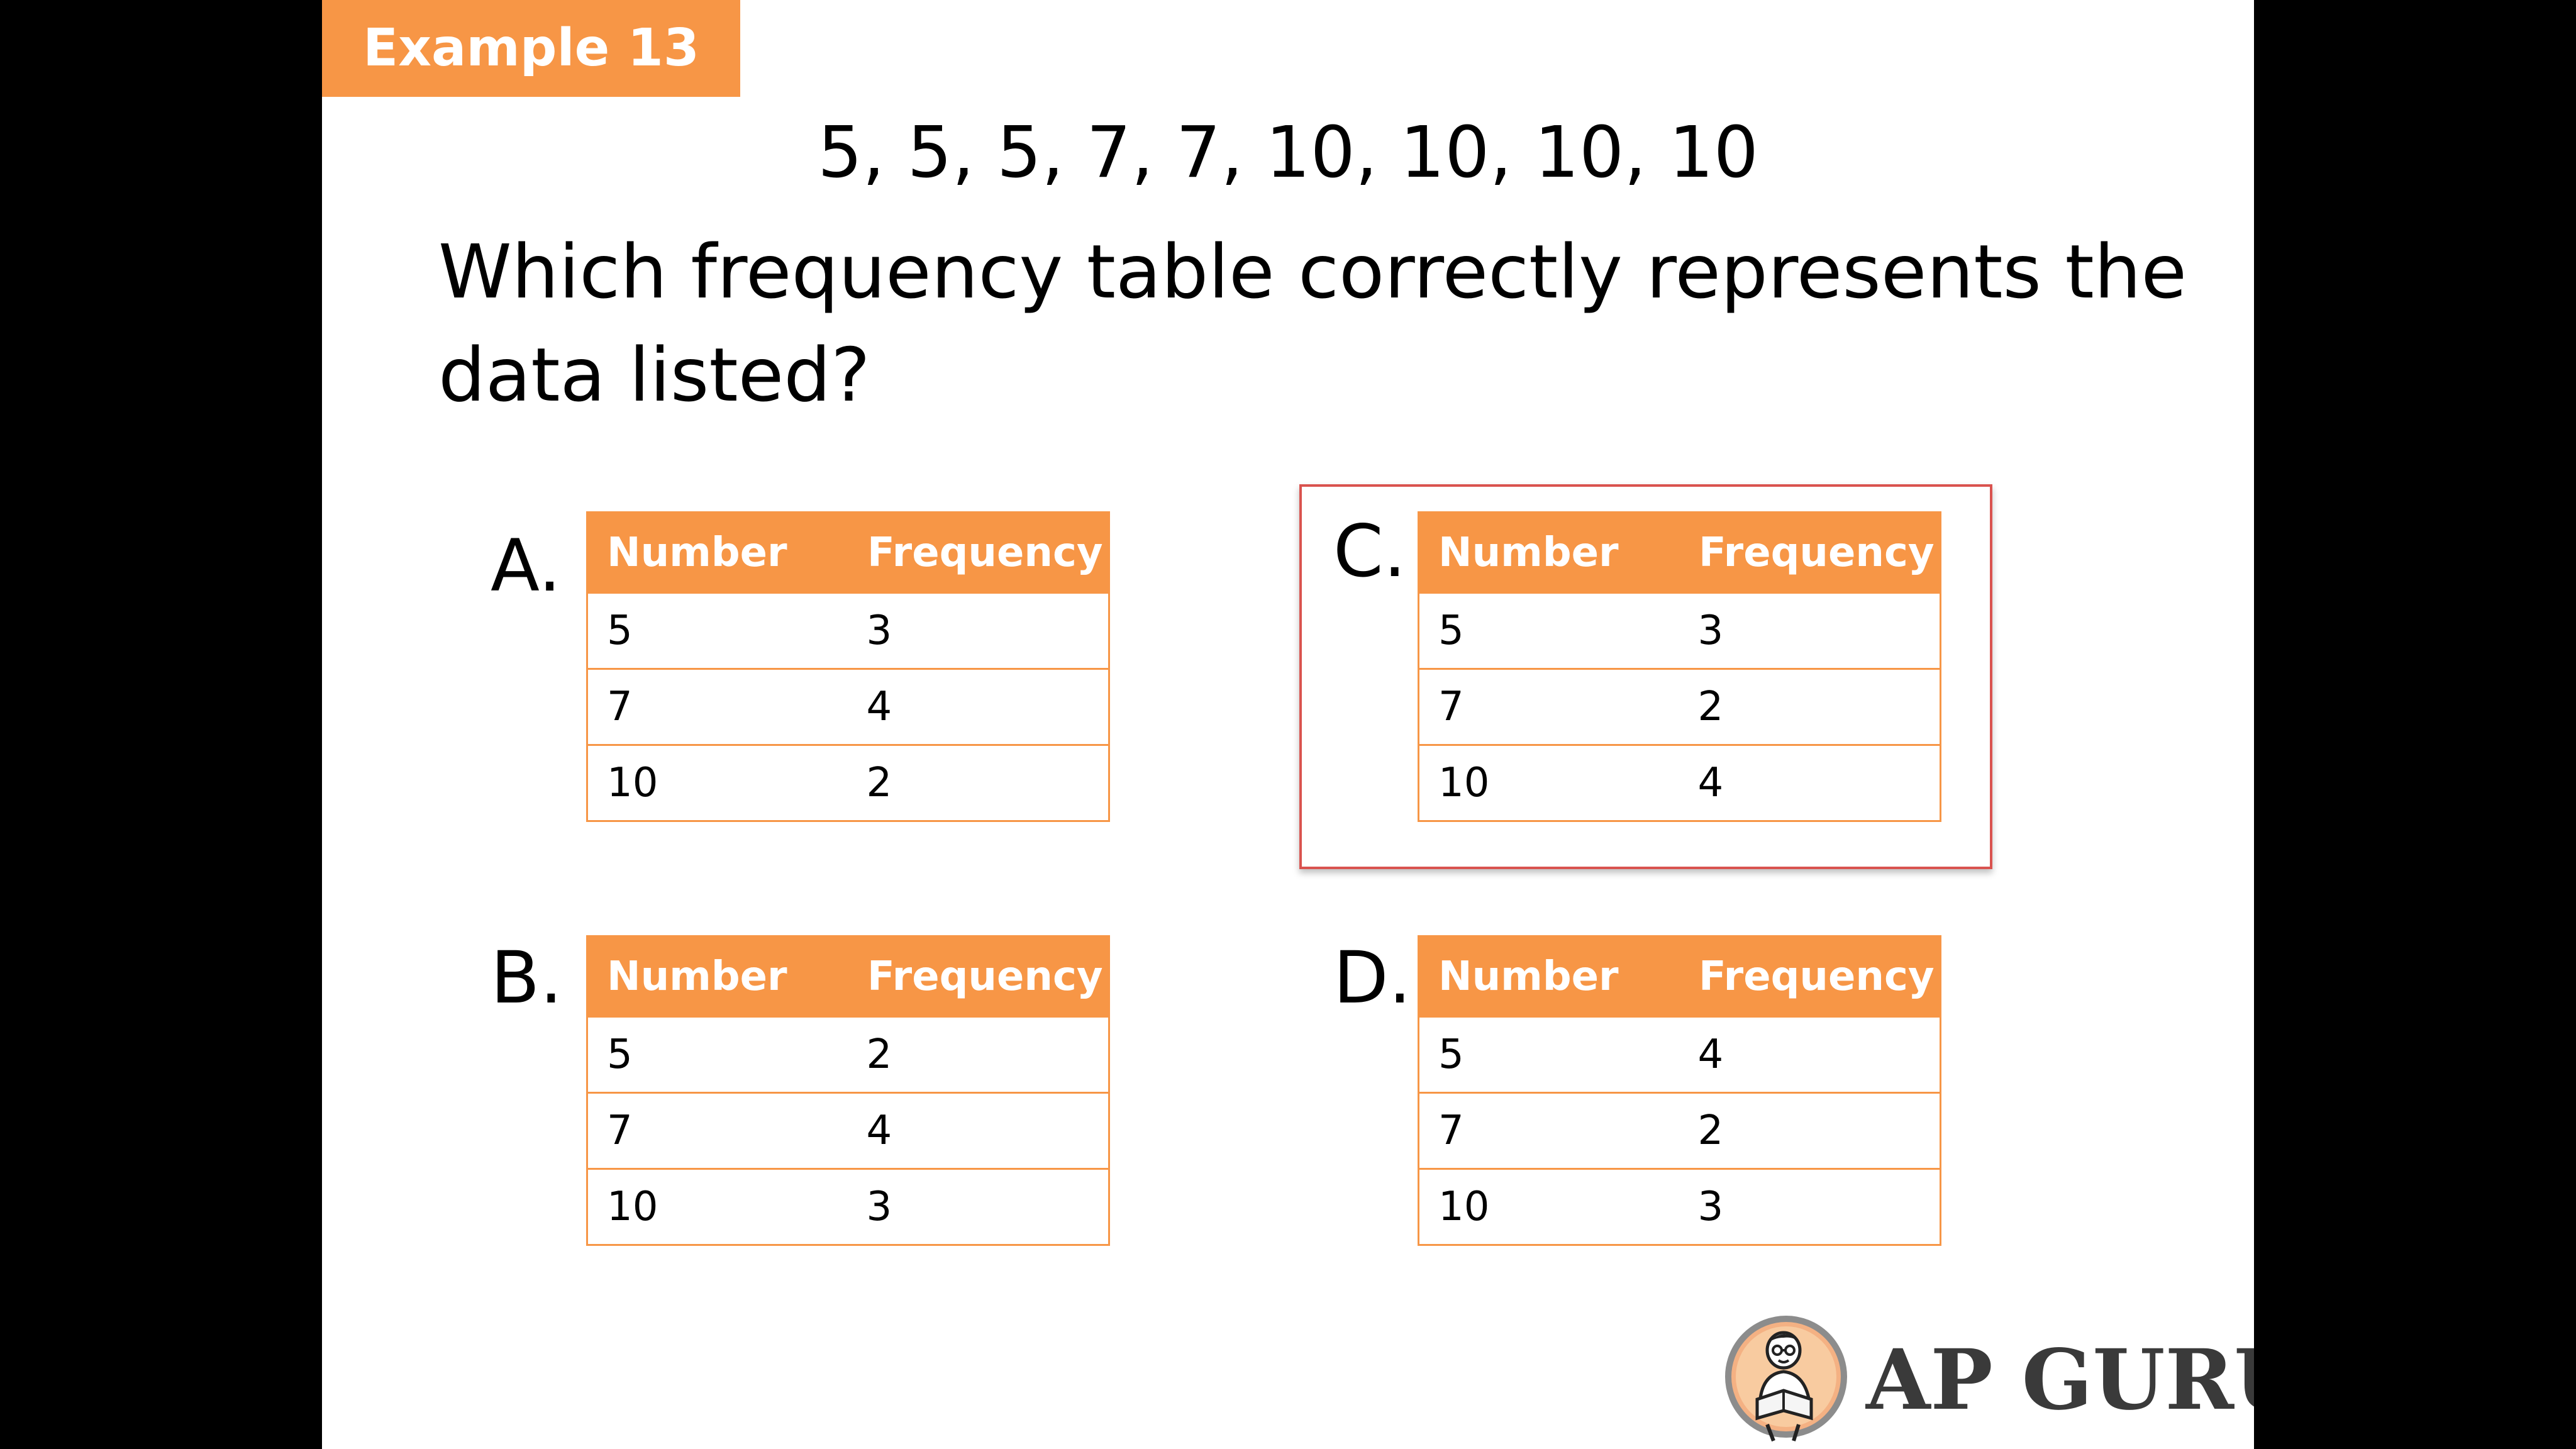 The width and height of the screenshot is (2576, 1449). I want to click on table-row: 5 4, so click(1679, 1055).